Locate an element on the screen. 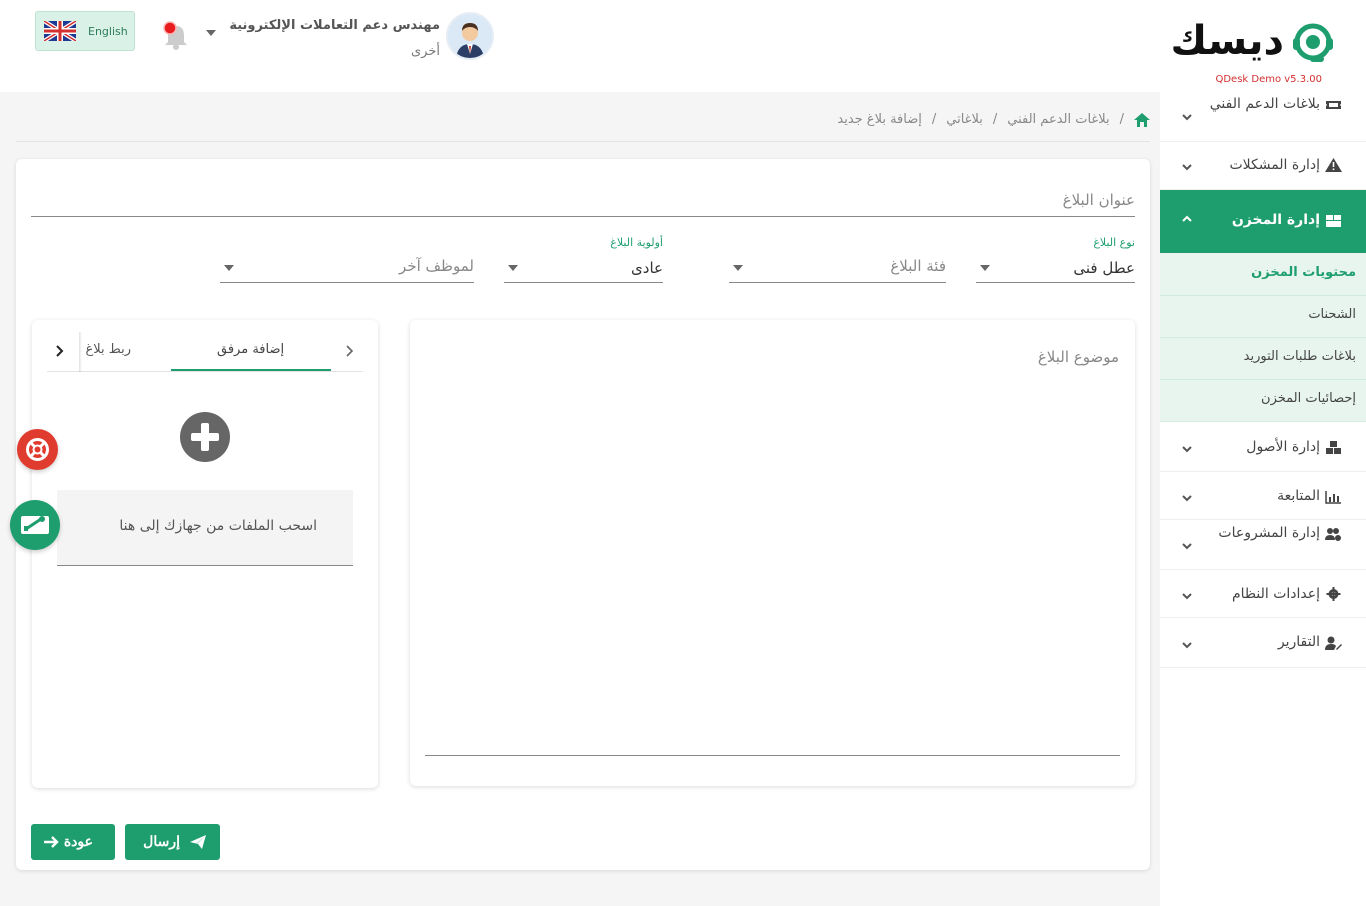 The image size is (1366, 906). sidebar-item-label: إدارة المشروعات is located at coordinates (1269, 533).